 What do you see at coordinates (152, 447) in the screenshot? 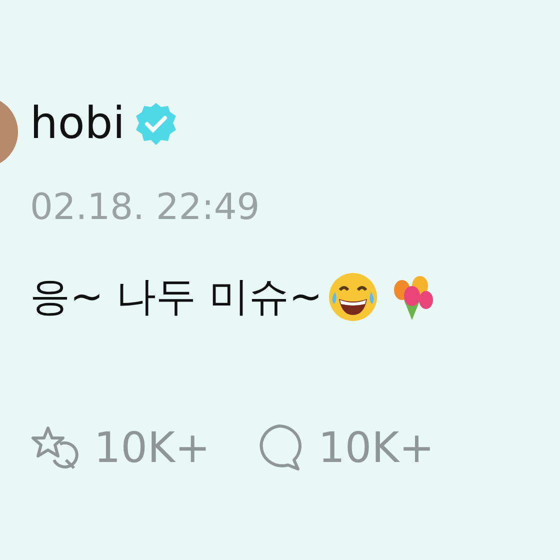
I see `like-count: 10K+` at bounding box center [152, 447].